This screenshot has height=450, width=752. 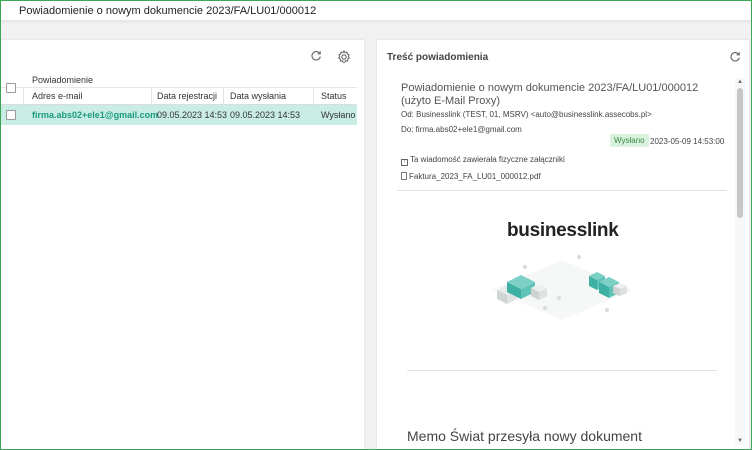 I want to click on column-header-registered: Data rejestracji, so click(x=187, y=96).